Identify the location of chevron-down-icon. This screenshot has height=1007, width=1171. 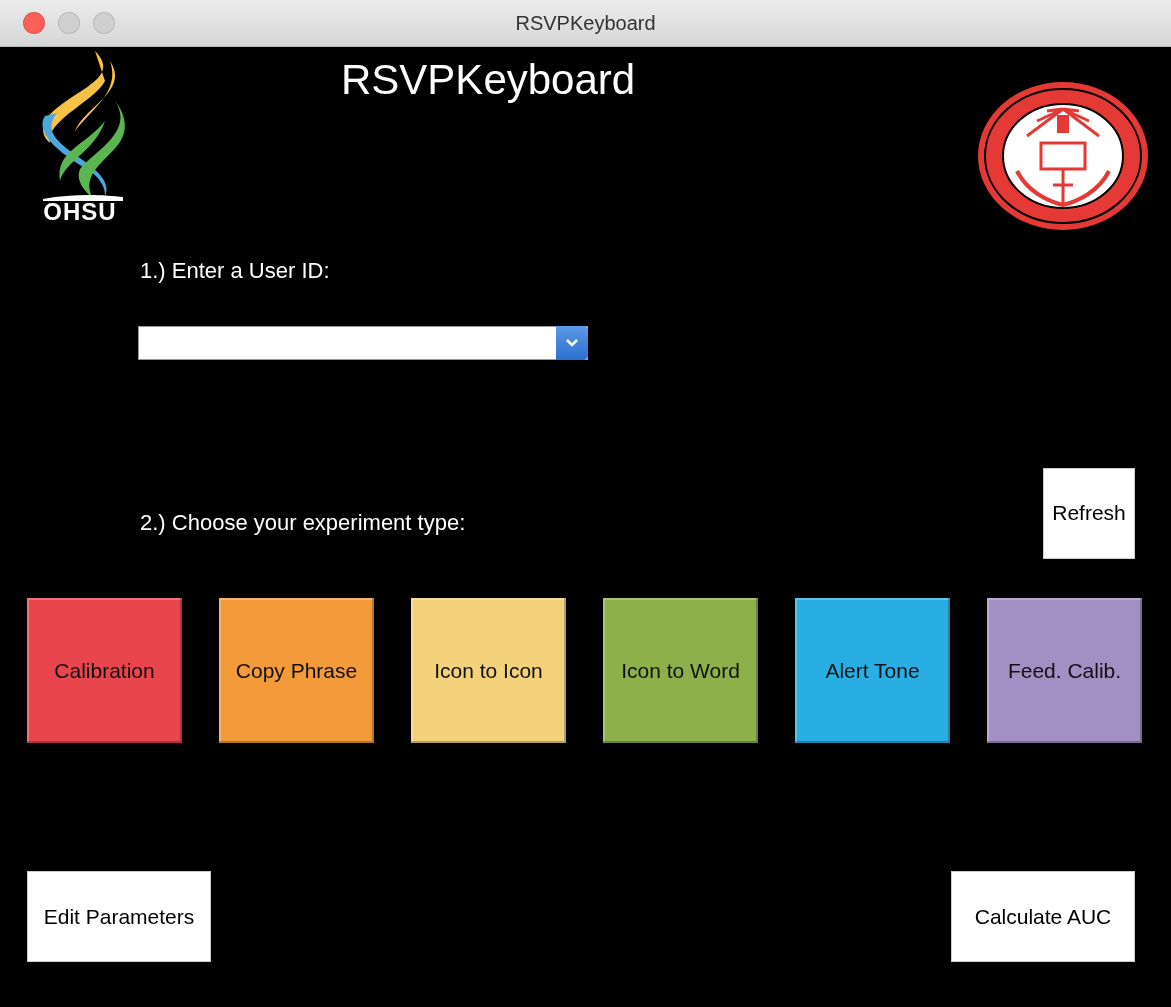
(572, 343).